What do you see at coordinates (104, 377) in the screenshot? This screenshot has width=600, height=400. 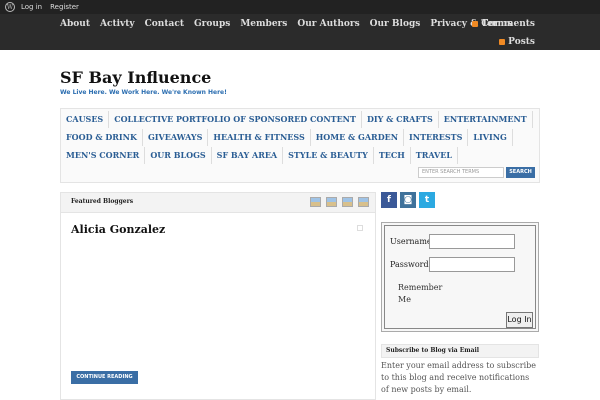 I see `continue-reading-button: CONTINUE READING` at bounding box center [104, 377].